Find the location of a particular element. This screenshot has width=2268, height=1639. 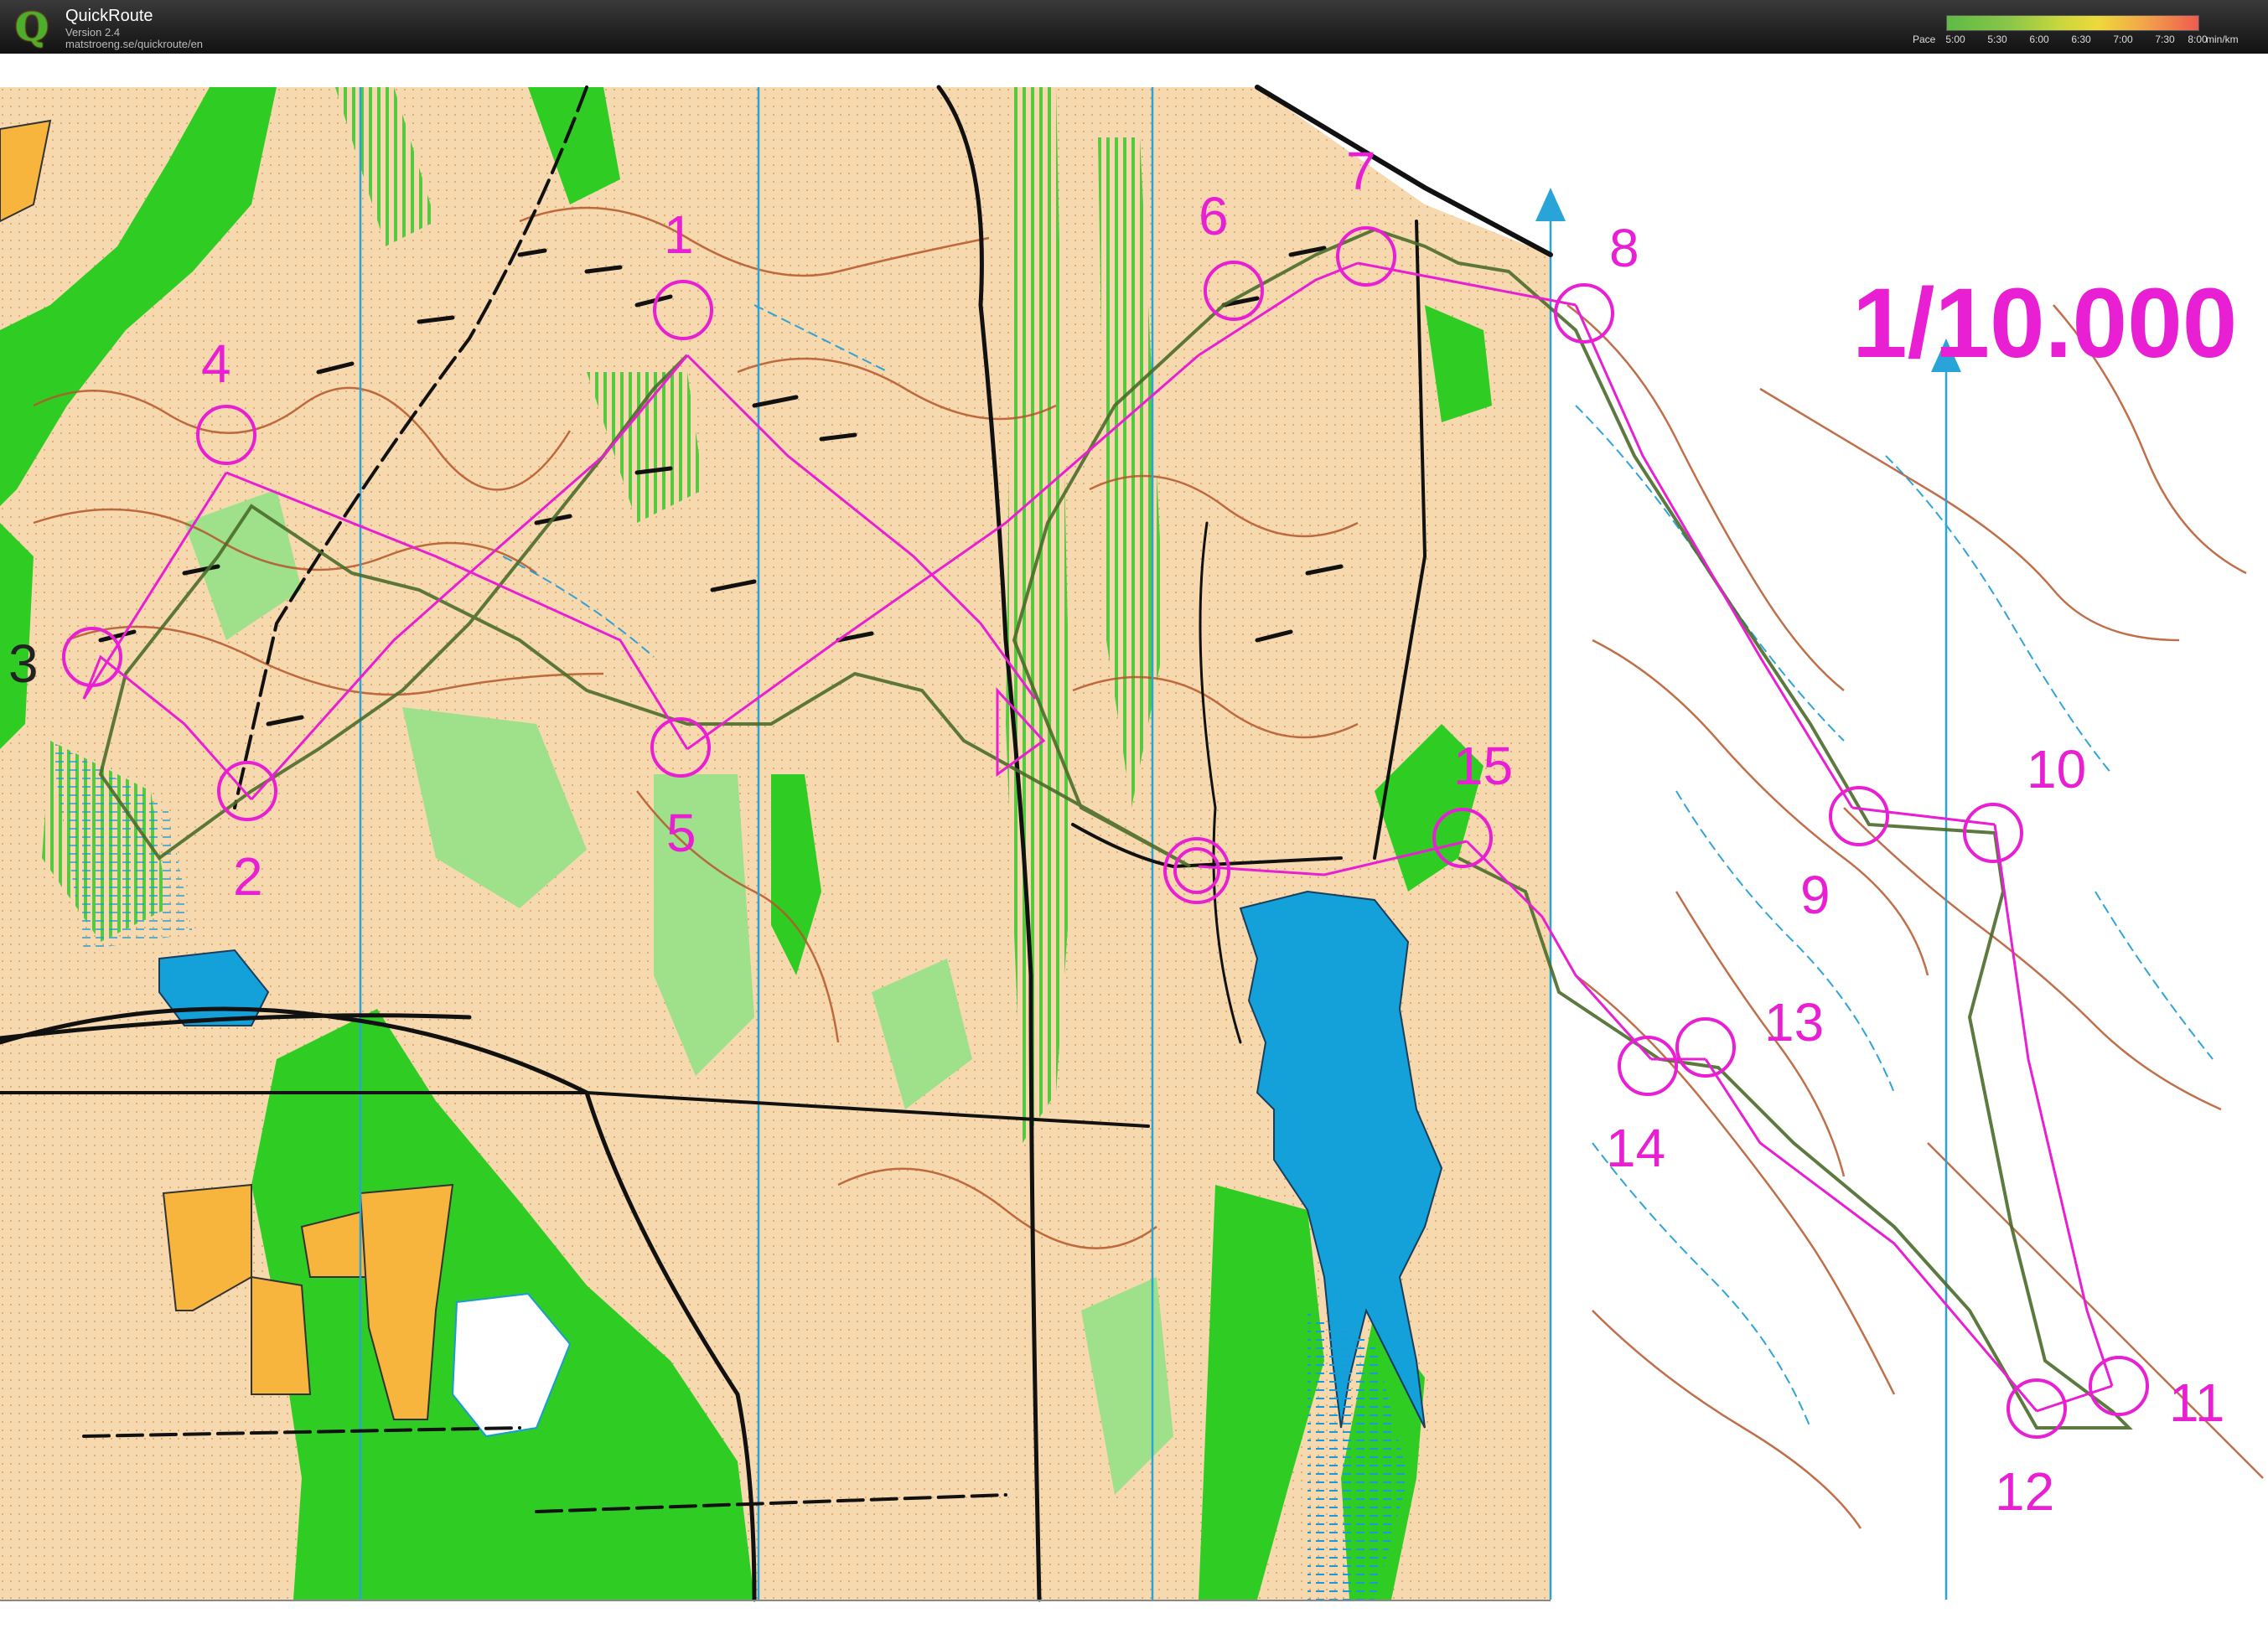

control-8-label: 8 is located at coordinates (1624, 248).